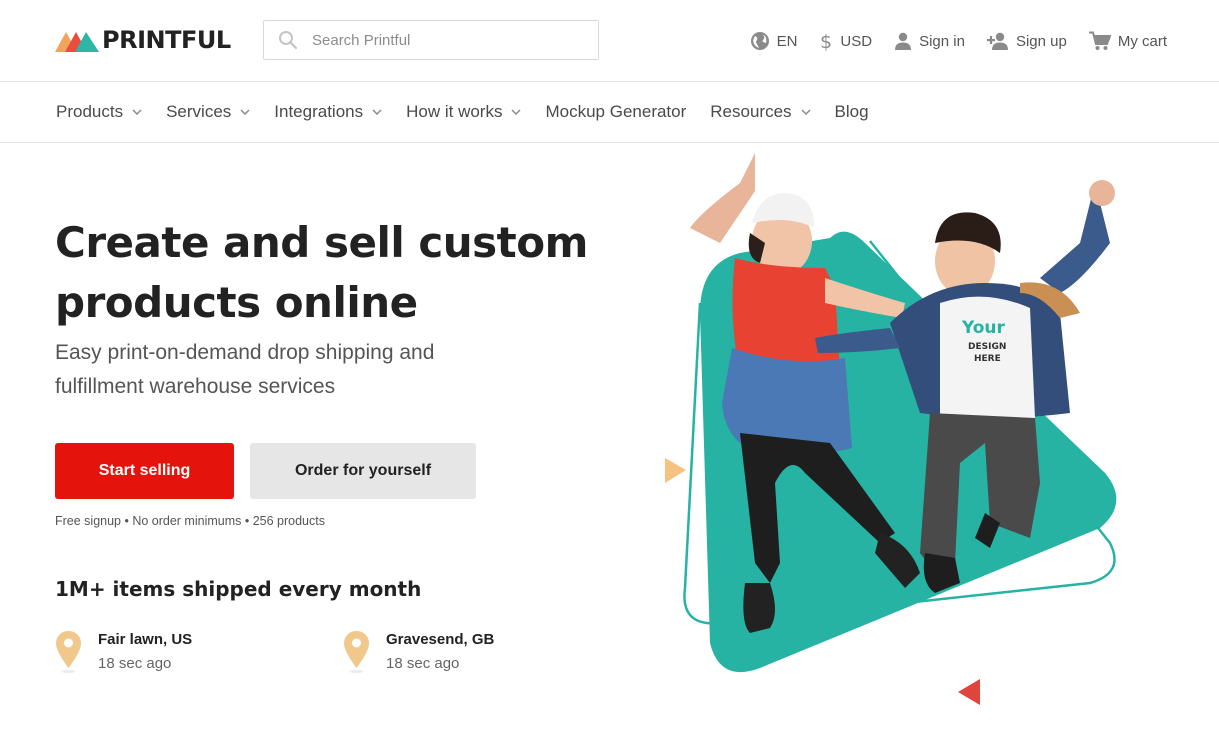 Image resolution: width=1219 pixels, height=738 pixels. I want to click on search-icon, so click(288, 40).